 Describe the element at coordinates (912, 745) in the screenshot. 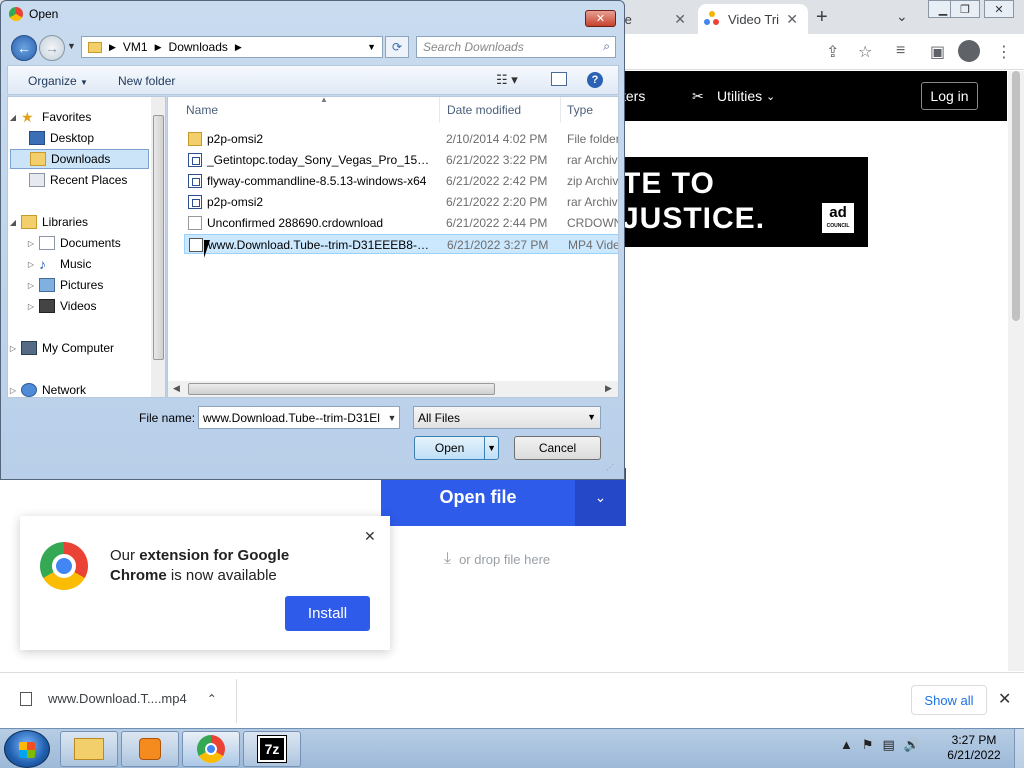

I see `volume-icon: 🔊` at that location.